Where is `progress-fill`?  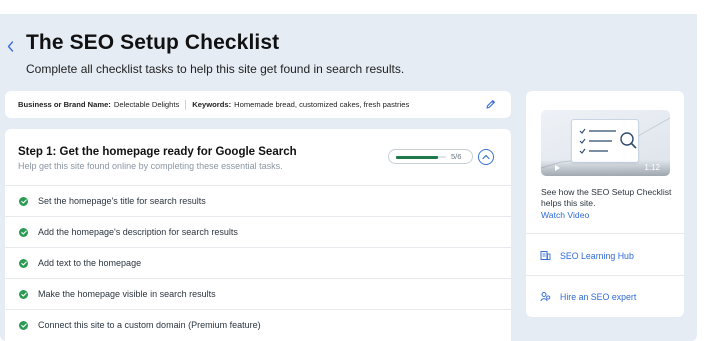
progress-fill is located at coordinates (417, 157).